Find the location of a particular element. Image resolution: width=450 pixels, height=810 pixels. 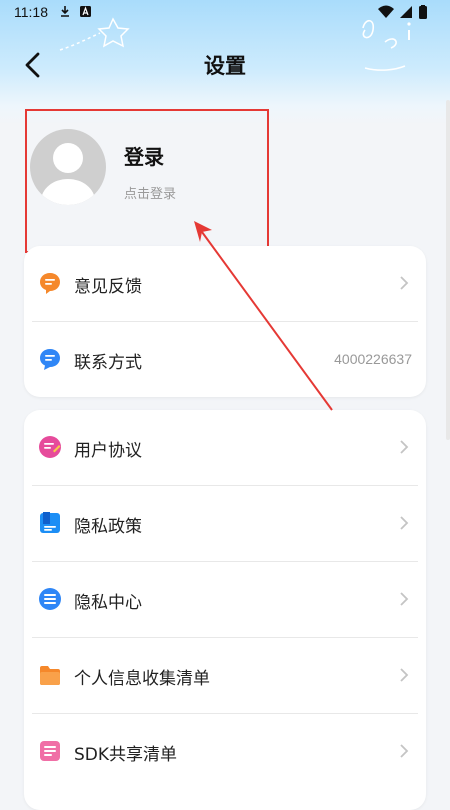

list-item-privacy-center: 隐私中心 is located at coordinates (225, 600).